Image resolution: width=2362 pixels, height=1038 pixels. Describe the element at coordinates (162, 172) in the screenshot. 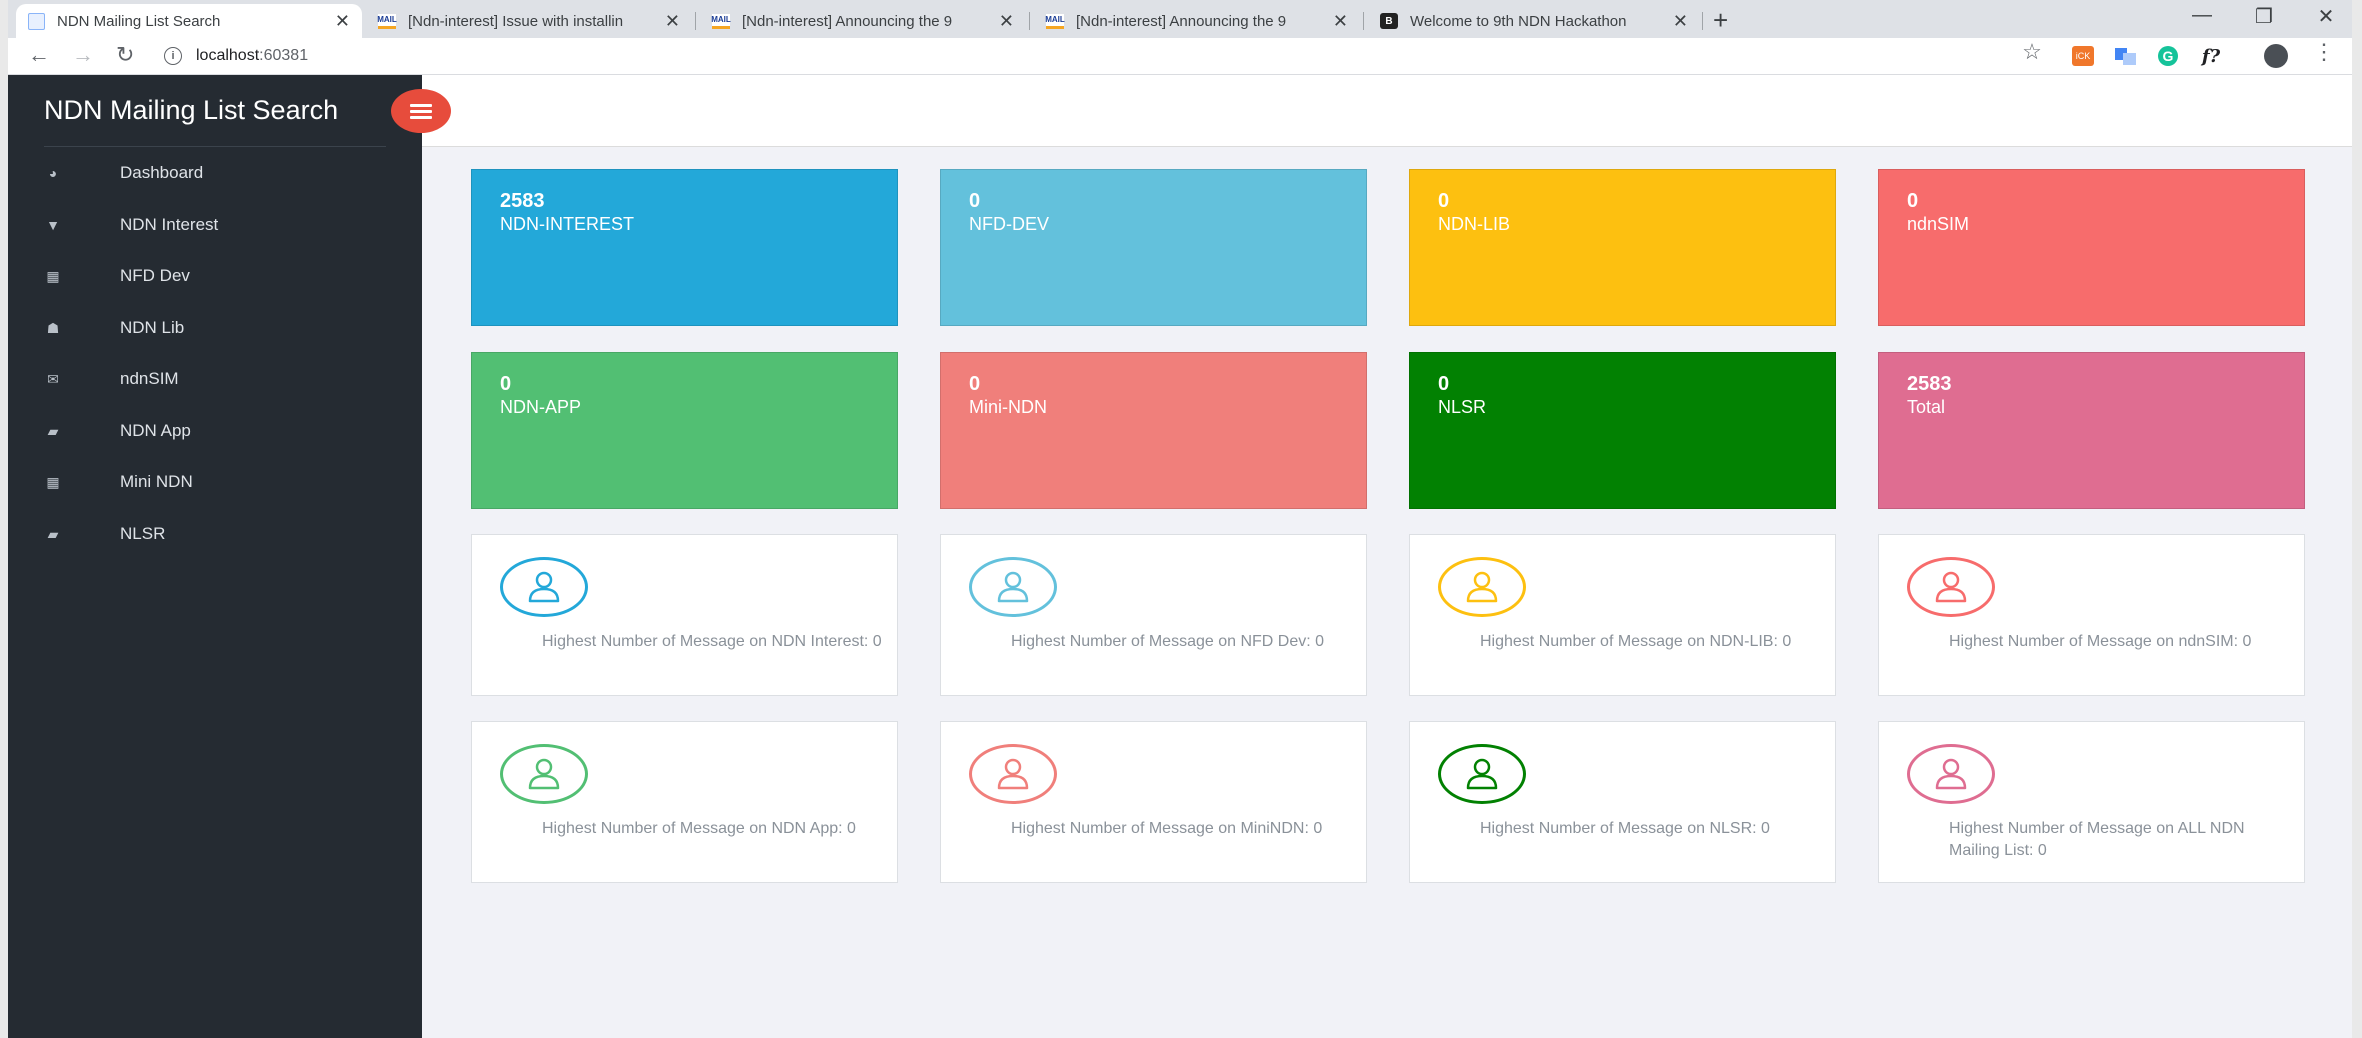

I see `sidebar-item-label: Dashboard` at that location.